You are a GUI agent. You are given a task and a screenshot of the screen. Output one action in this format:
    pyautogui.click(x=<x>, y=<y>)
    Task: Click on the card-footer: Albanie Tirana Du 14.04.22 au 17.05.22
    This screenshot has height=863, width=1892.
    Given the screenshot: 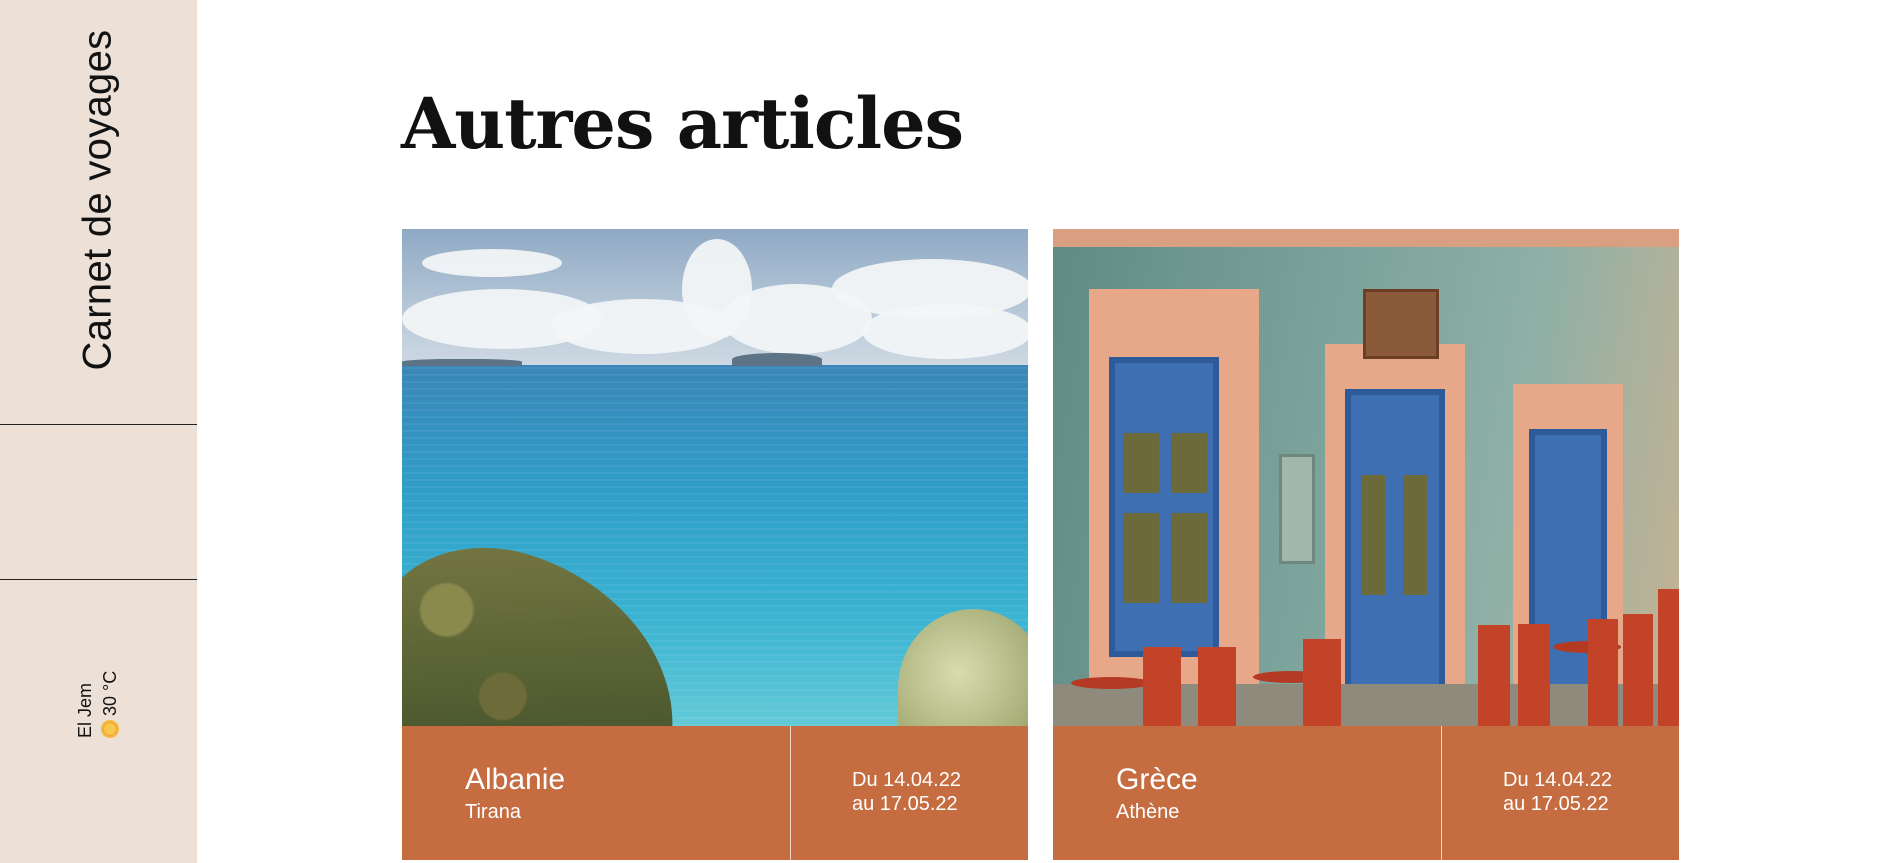 What is the action you would take?
    pyautogui.click(x=715, y=793)
    